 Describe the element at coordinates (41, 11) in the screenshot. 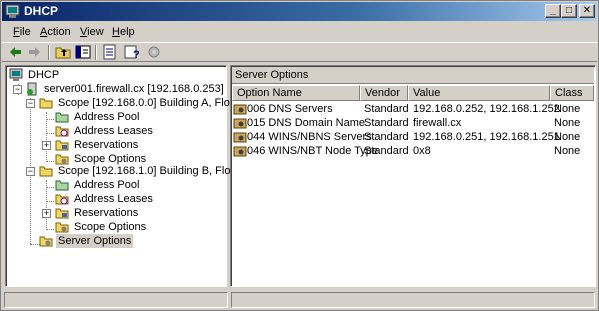

I see `window-title: DHCP` at that location.